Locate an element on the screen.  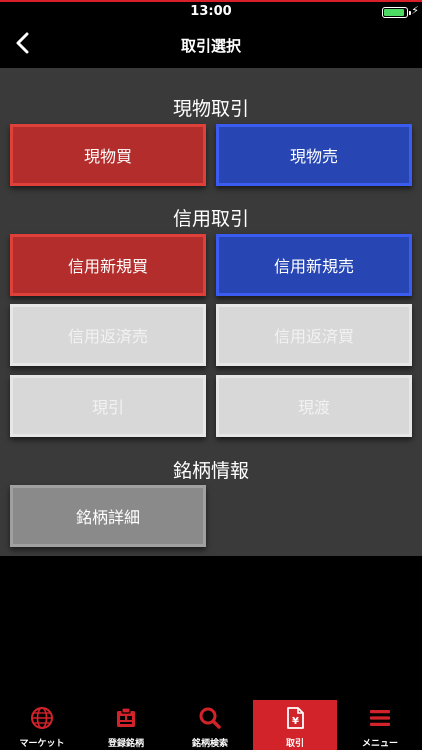
globe-icon is located at coordinates (42, 718).